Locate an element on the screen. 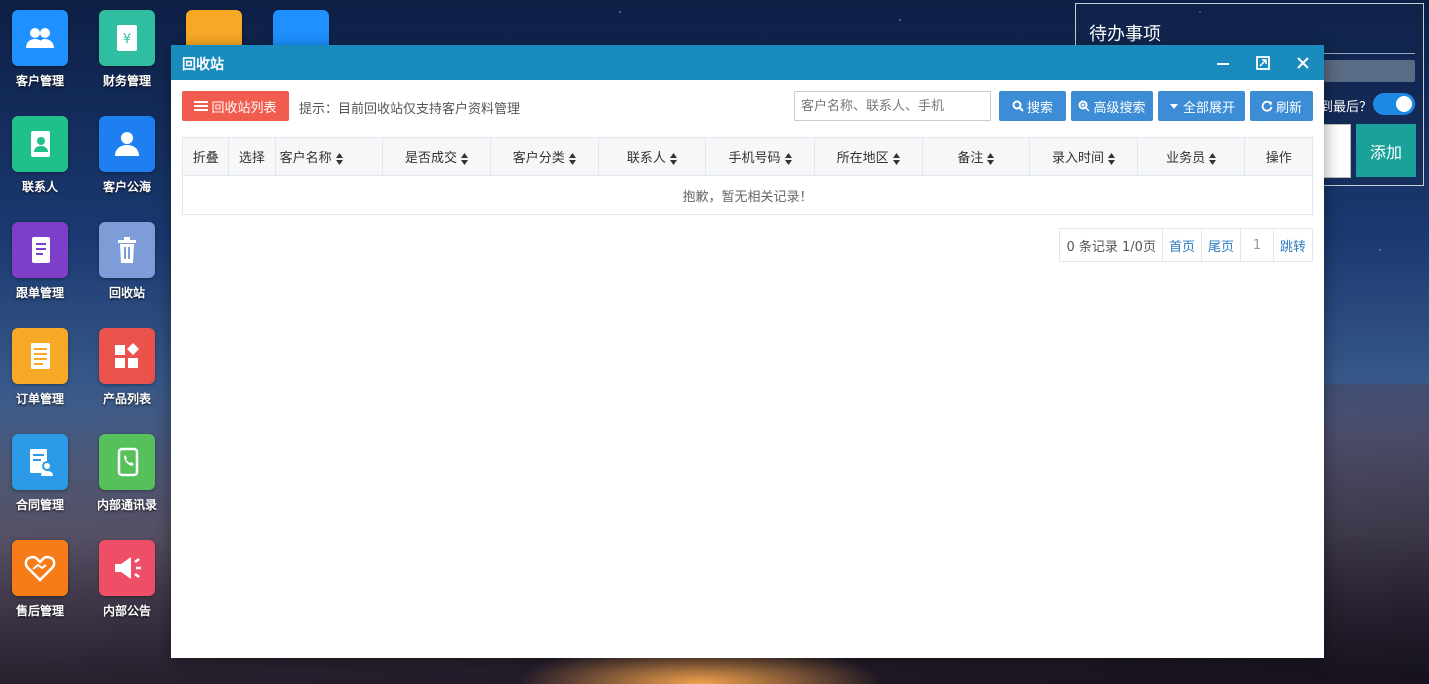  recycle-list-label: 回收站列表 is located at coordinates (244, 107).